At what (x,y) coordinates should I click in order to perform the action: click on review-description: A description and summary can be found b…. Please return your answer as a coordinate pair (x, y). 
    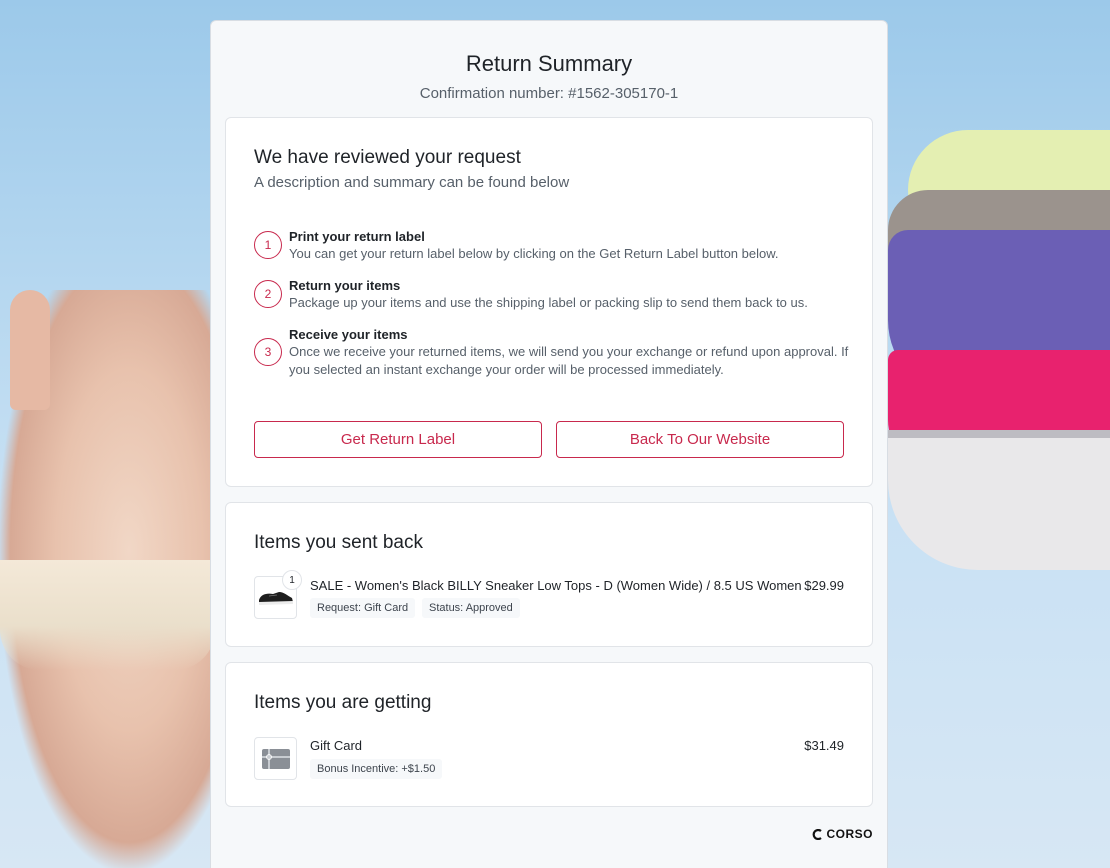
    Looking at the image, I should click on (412, 182).